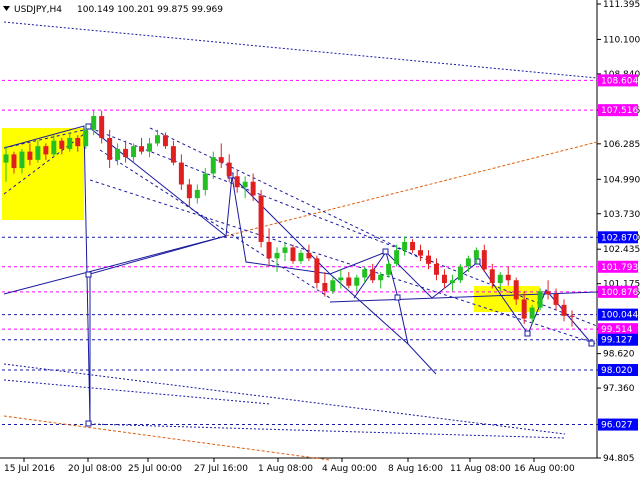  What do you see at coordinates (619, 389) in the screenshot?
I see `y-tick-label: 97.360` at bounding box center [619, 389].